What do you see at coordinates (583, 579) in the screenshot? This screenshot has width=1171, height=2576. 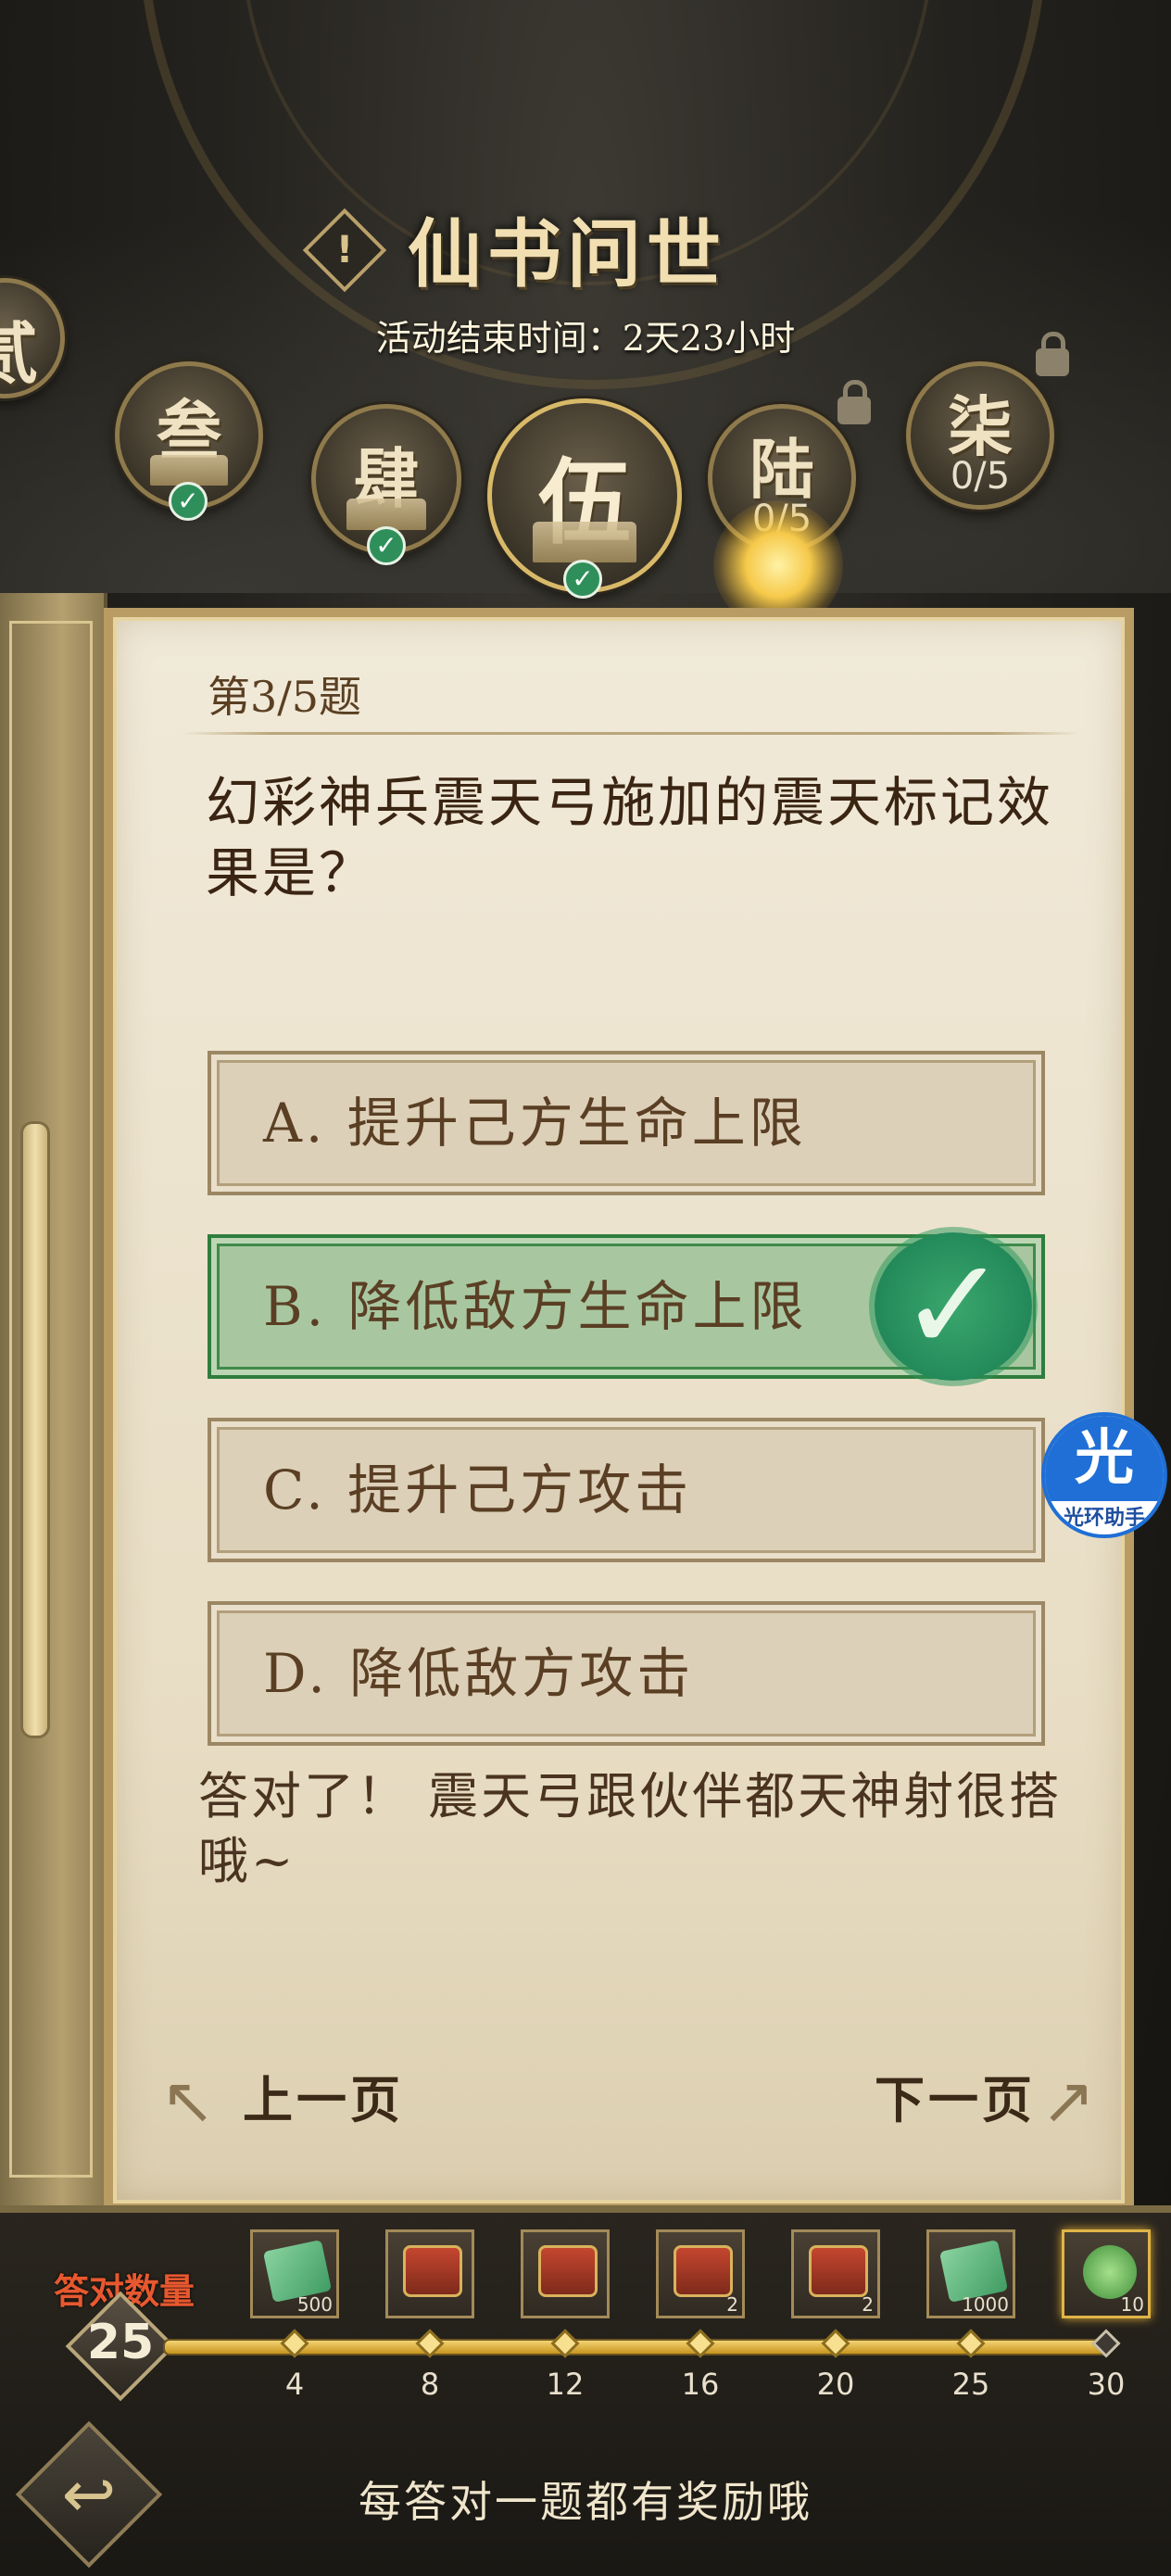 I see `chapter-5-check-icon: ✓` at bounding box center [583, 579].